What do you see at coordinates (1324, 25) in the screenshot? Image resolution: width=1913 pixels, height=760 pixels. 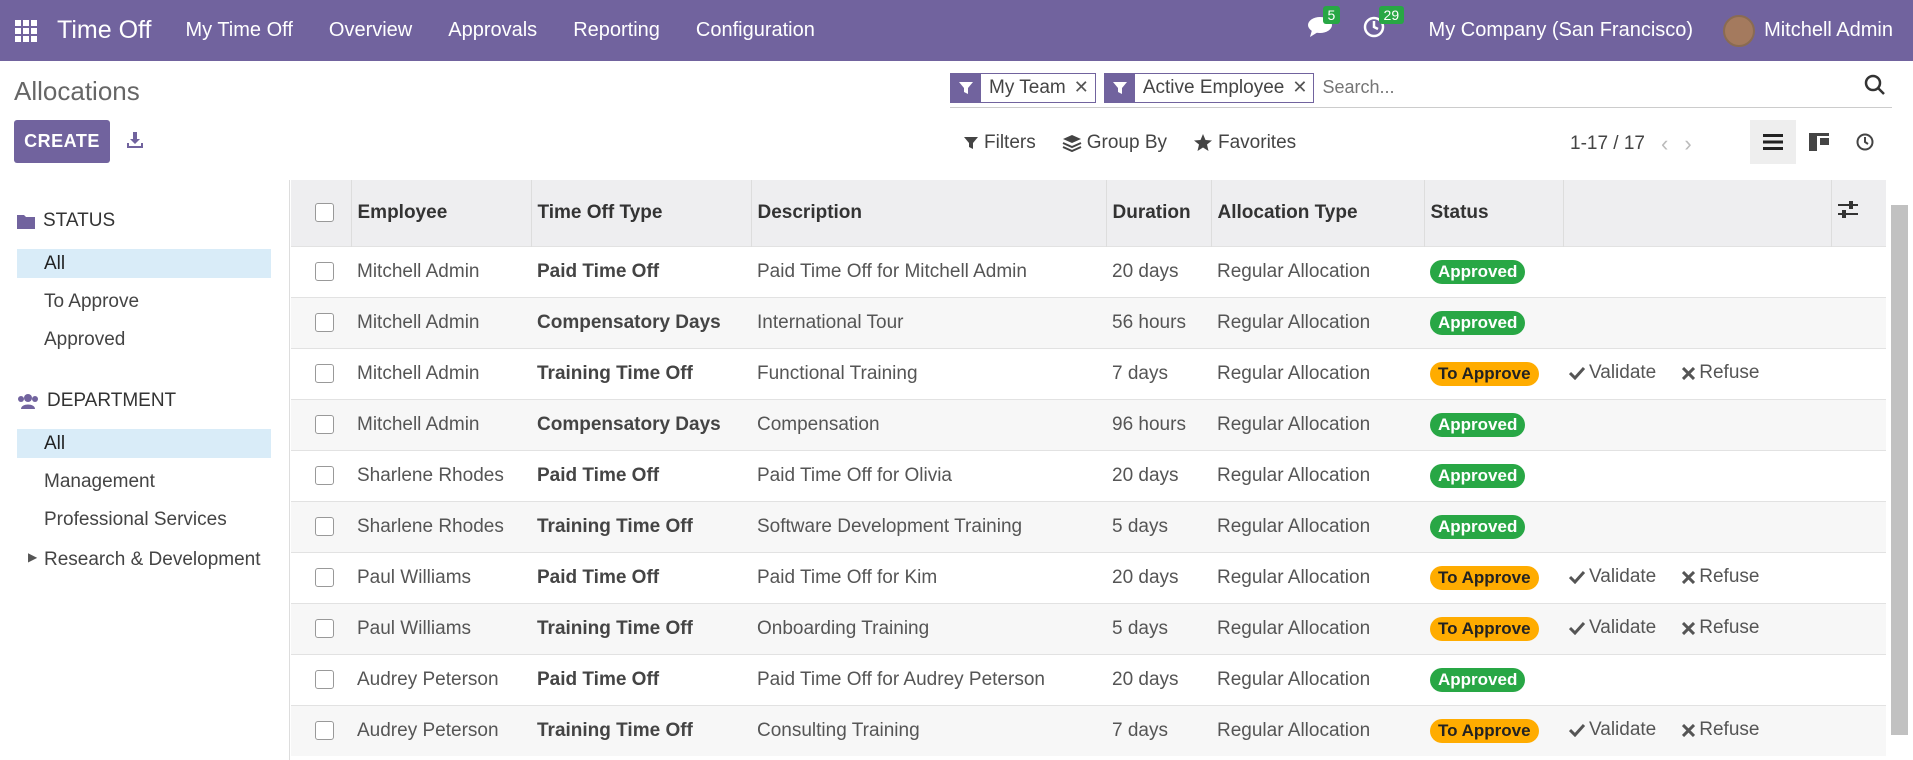 I see `messages-button: 5` at bounding box center [1324, 25].